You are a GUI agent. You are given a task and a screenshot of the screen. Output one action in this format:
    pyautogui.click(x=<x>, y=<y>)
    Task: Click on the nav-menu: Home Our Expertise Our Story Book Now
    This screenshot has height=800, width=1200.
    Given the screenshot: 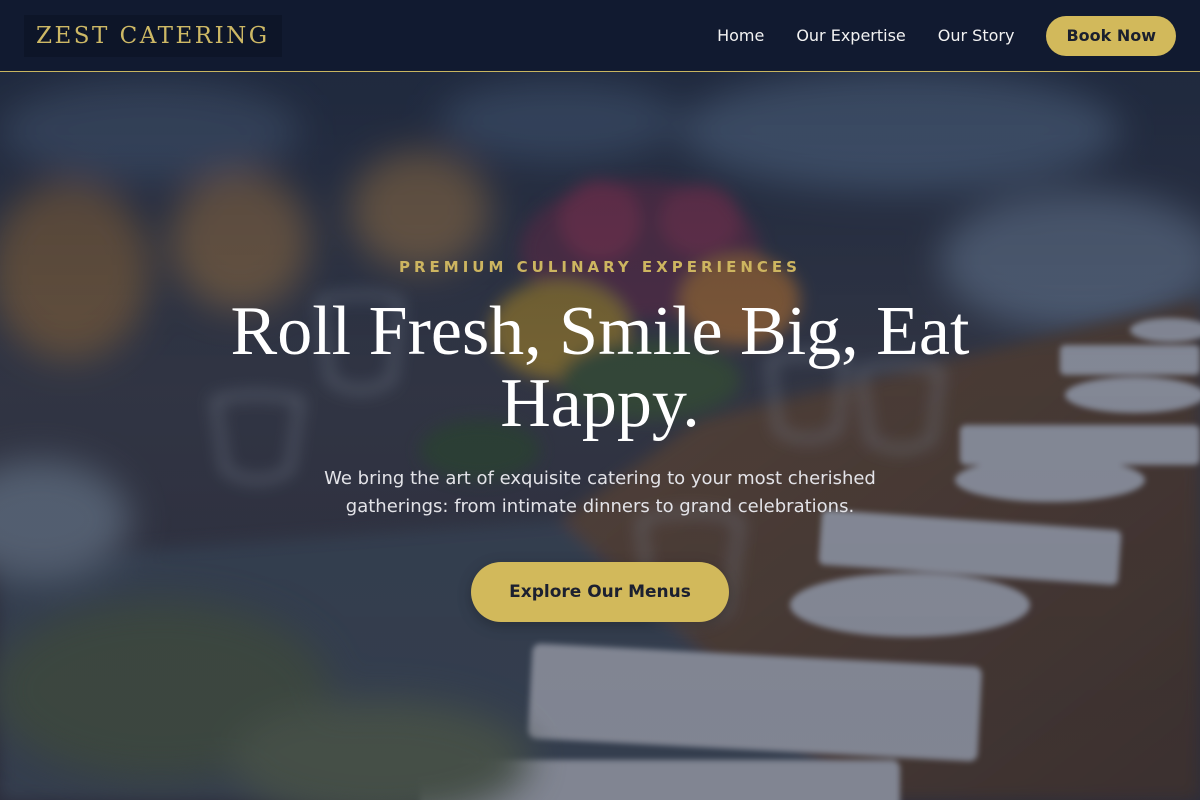 What is the action you would take?
    pyautogui.click(x=946, y=35)
    